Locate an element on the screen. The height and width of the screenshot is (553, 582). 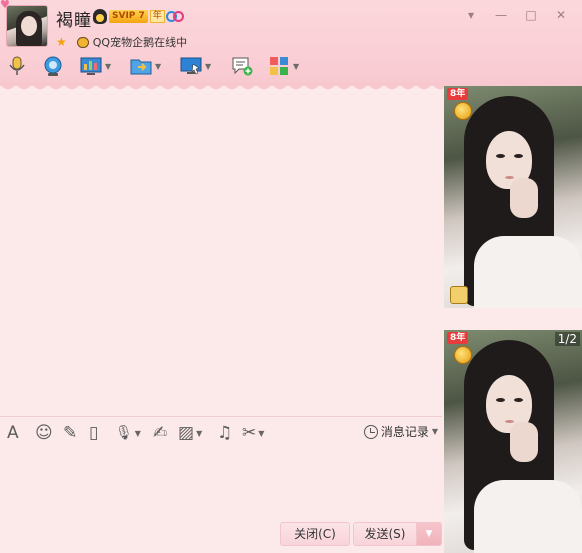
message-input is located at coordinates (221, 484).